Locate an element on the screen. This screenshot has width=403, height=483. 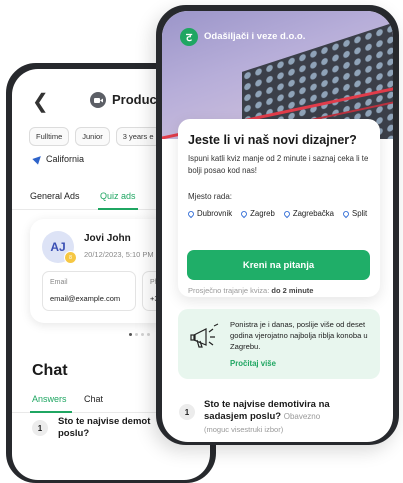
city-item: Zagrebačka is located at coordinates (308, 213).